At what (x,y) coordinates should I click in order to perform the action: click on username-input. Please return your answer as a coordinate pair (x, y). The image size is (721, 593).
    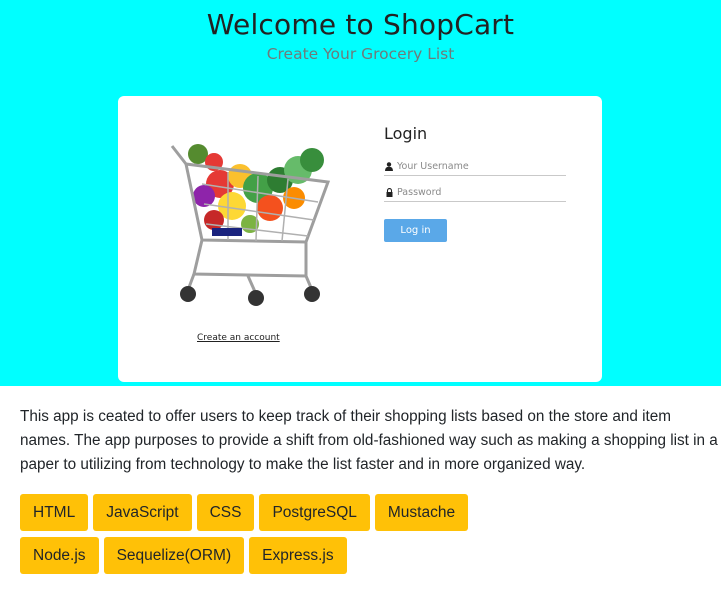
    Looking at the image, I should click on (479, 166).